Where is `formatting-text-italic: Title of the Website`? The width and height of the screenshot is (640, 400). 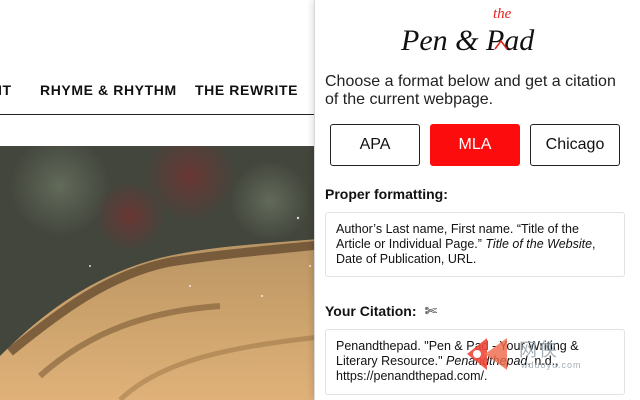
formatting-text-italic: Title of the Website is located at coordinates (539, 244).